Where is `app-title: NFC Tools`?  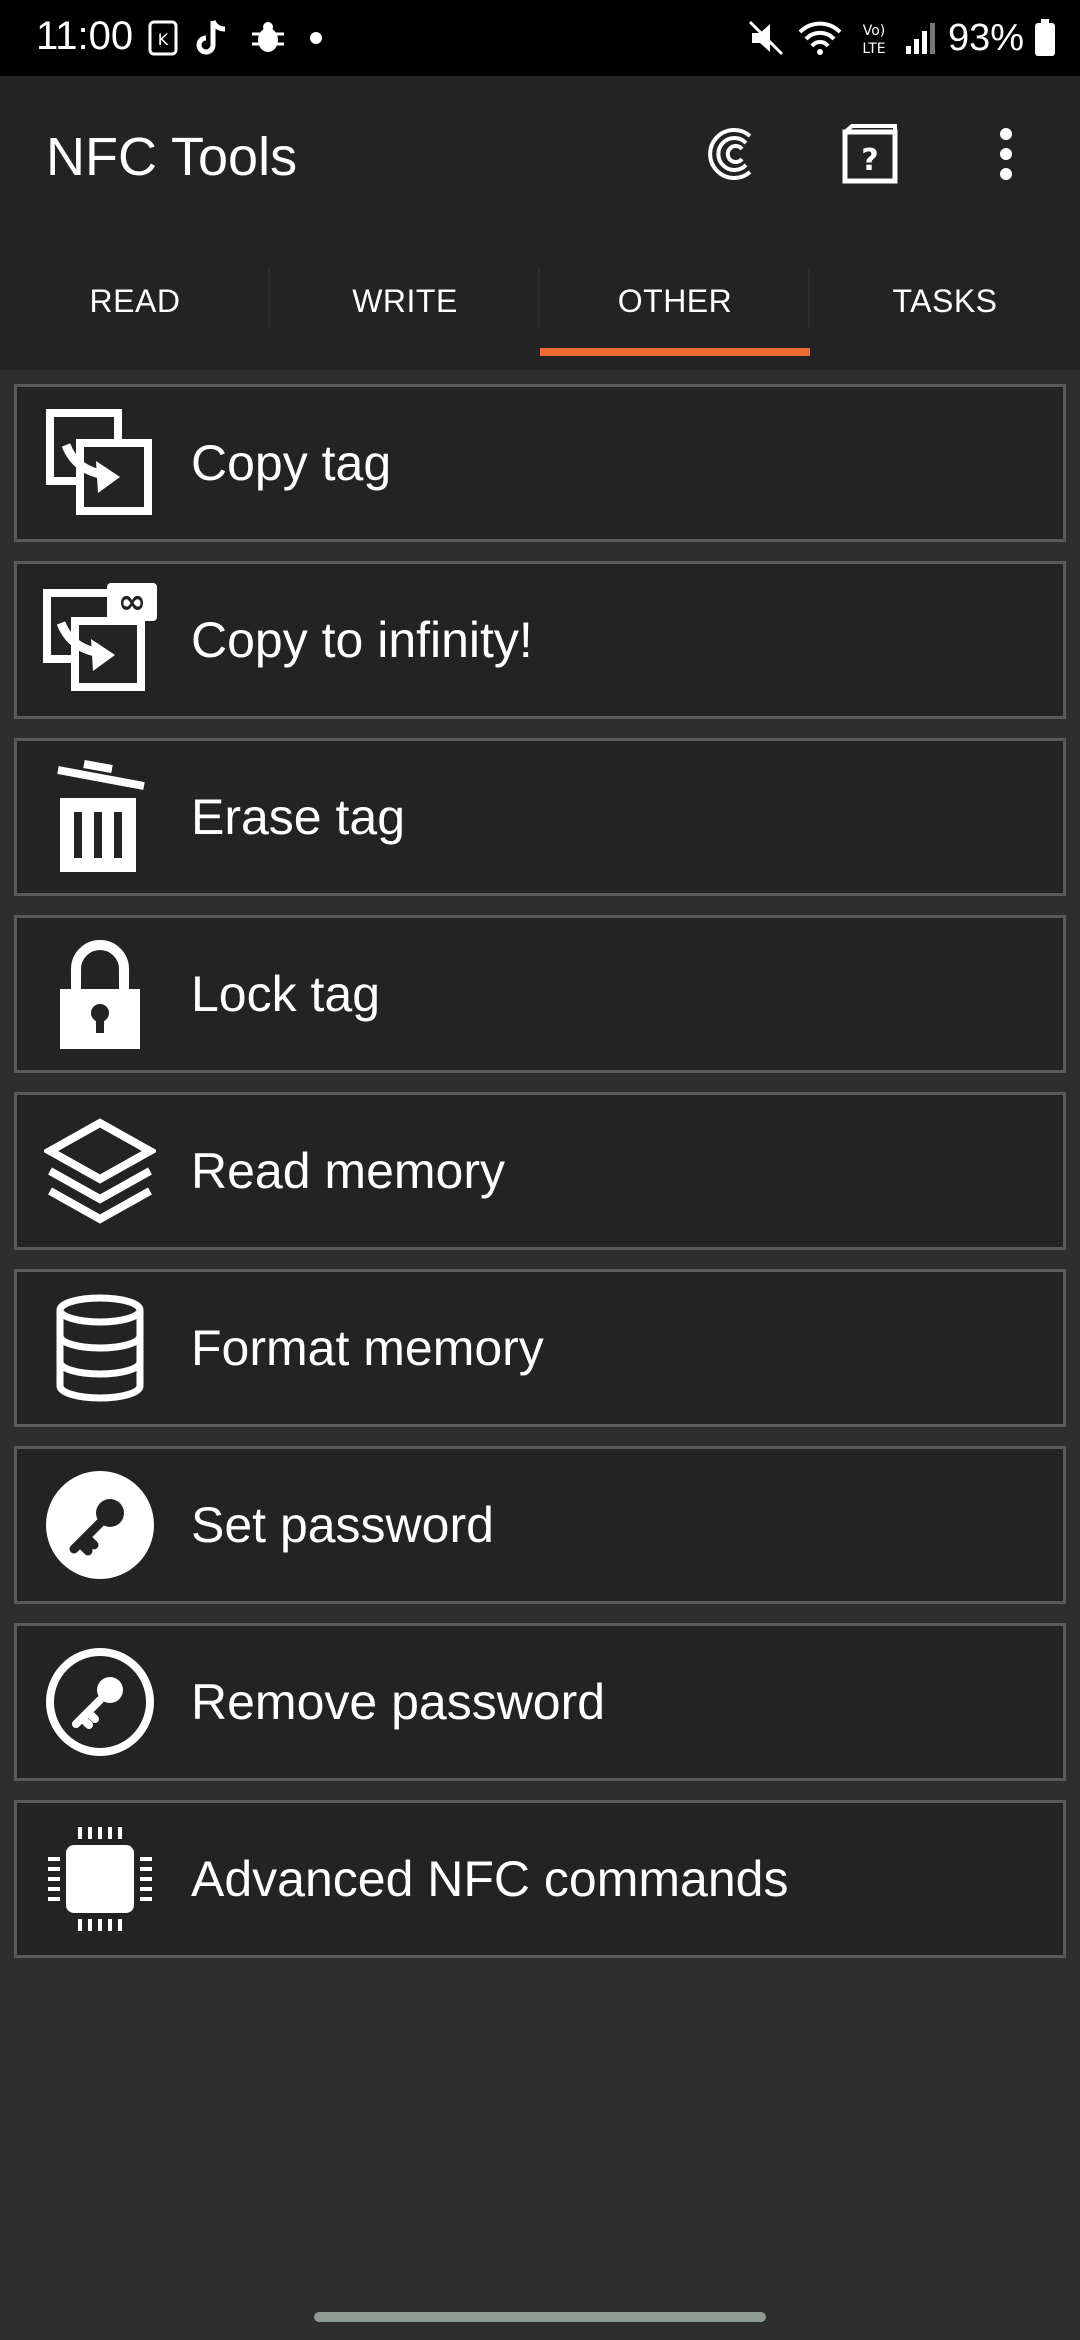
app-title: NFC Tools is located at coordinates (172, 157).